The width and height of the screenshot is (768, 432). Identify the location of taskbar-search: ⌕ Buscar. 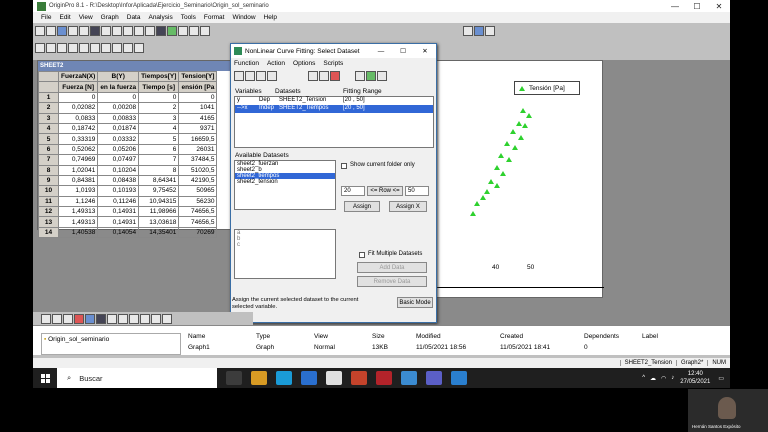
(137, 378).